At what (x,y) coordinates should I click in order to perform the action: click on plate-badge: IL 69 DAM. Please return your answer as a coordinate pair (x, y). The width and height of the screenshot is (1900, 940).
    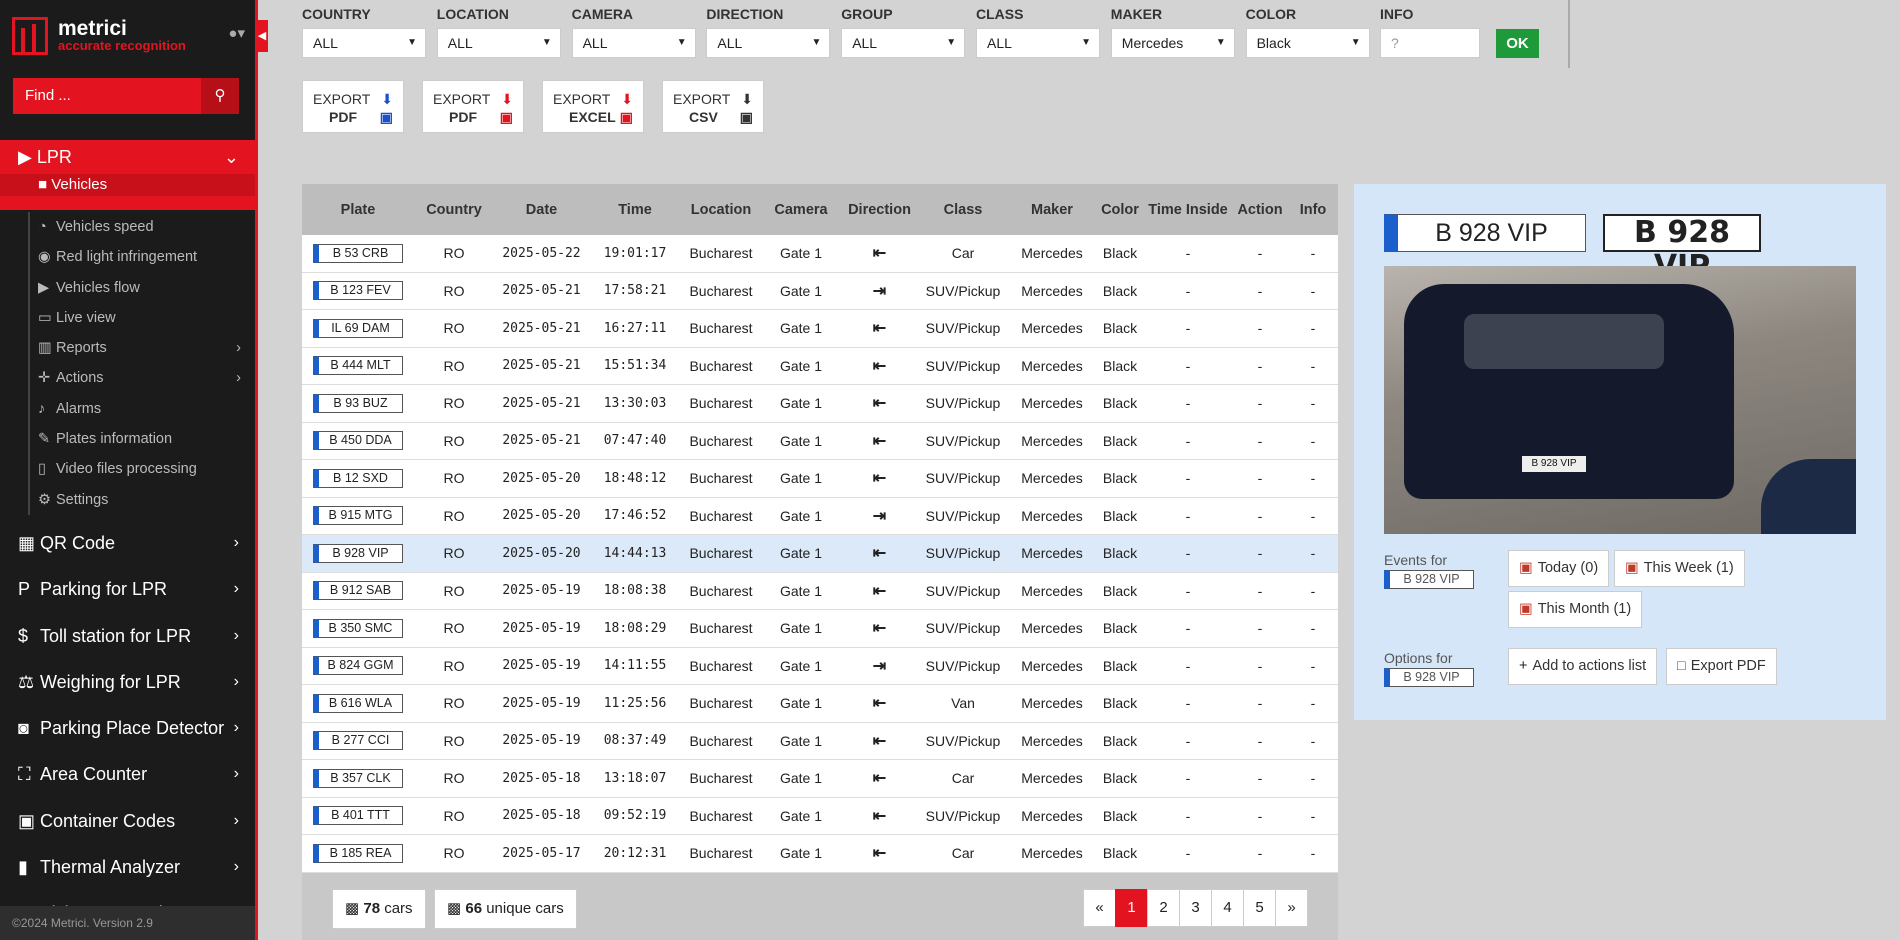
    Looking at the image, I should click on (358, 328).